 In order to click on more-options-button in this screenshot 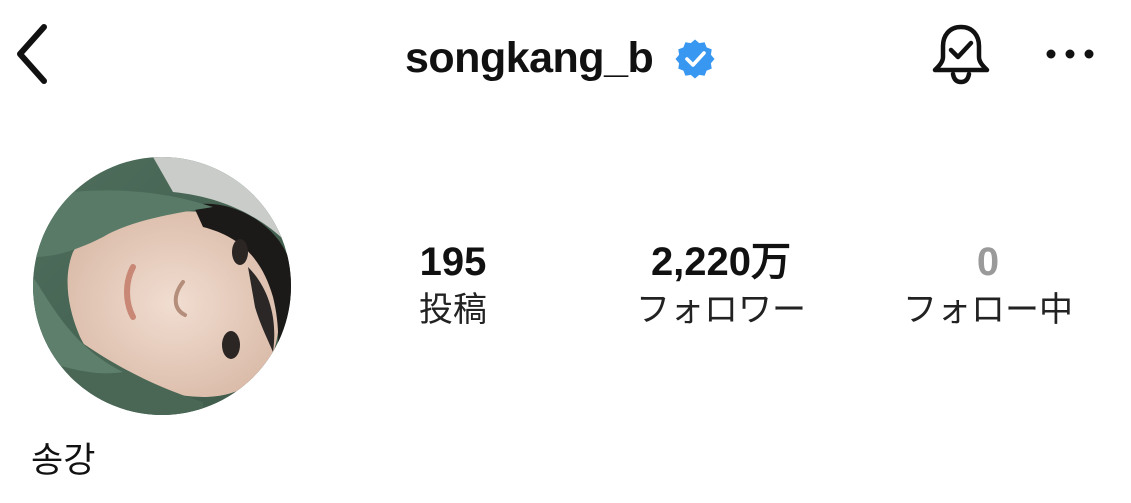, I will do `click(1070, 56)`.